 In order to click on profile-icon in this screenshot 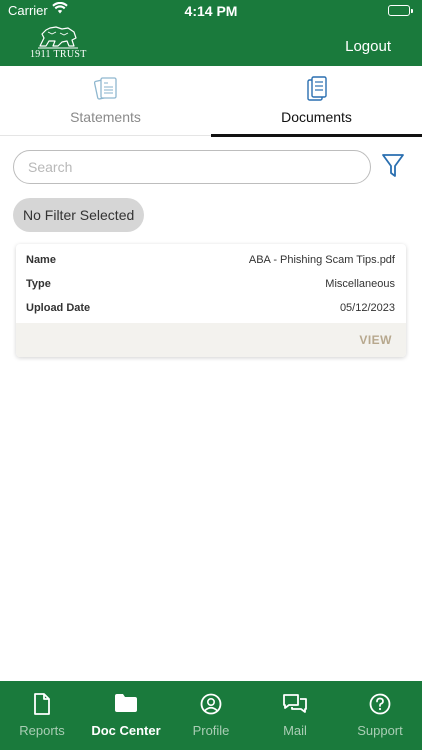, I will do `click(211, 705)`.